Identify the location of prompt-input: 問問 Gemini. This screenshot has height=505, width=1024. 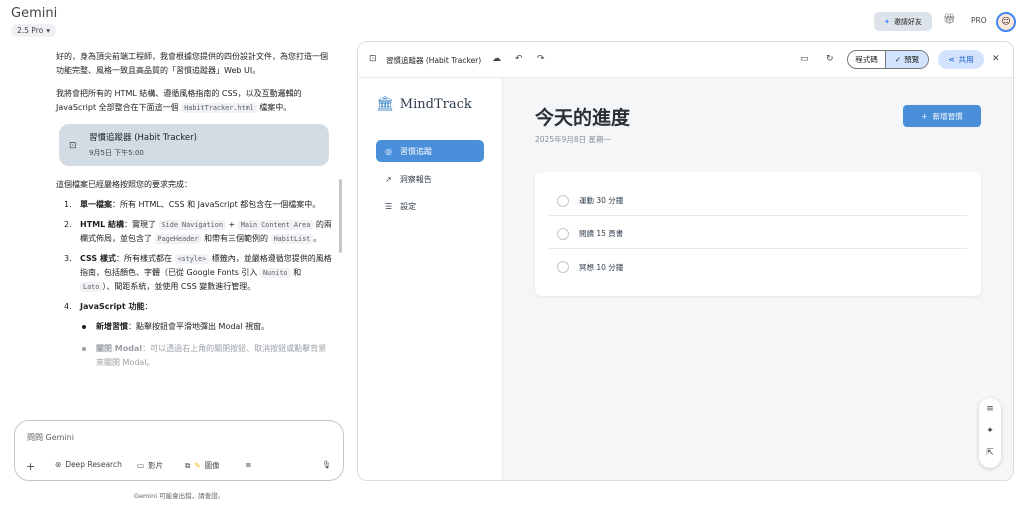
(50, 437).